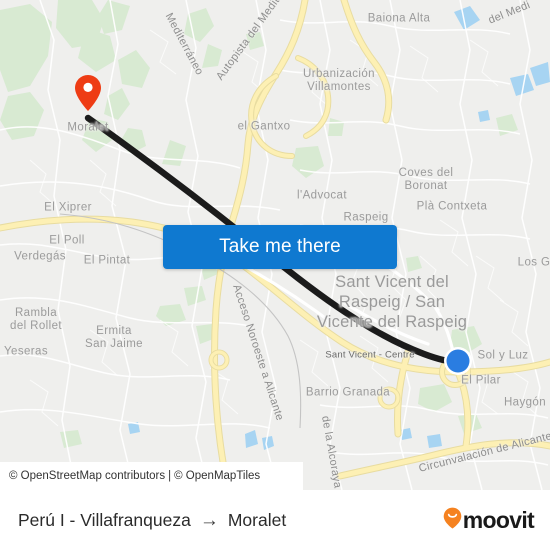  I want to click on moovit-logo: moovit, so click(489, 520).